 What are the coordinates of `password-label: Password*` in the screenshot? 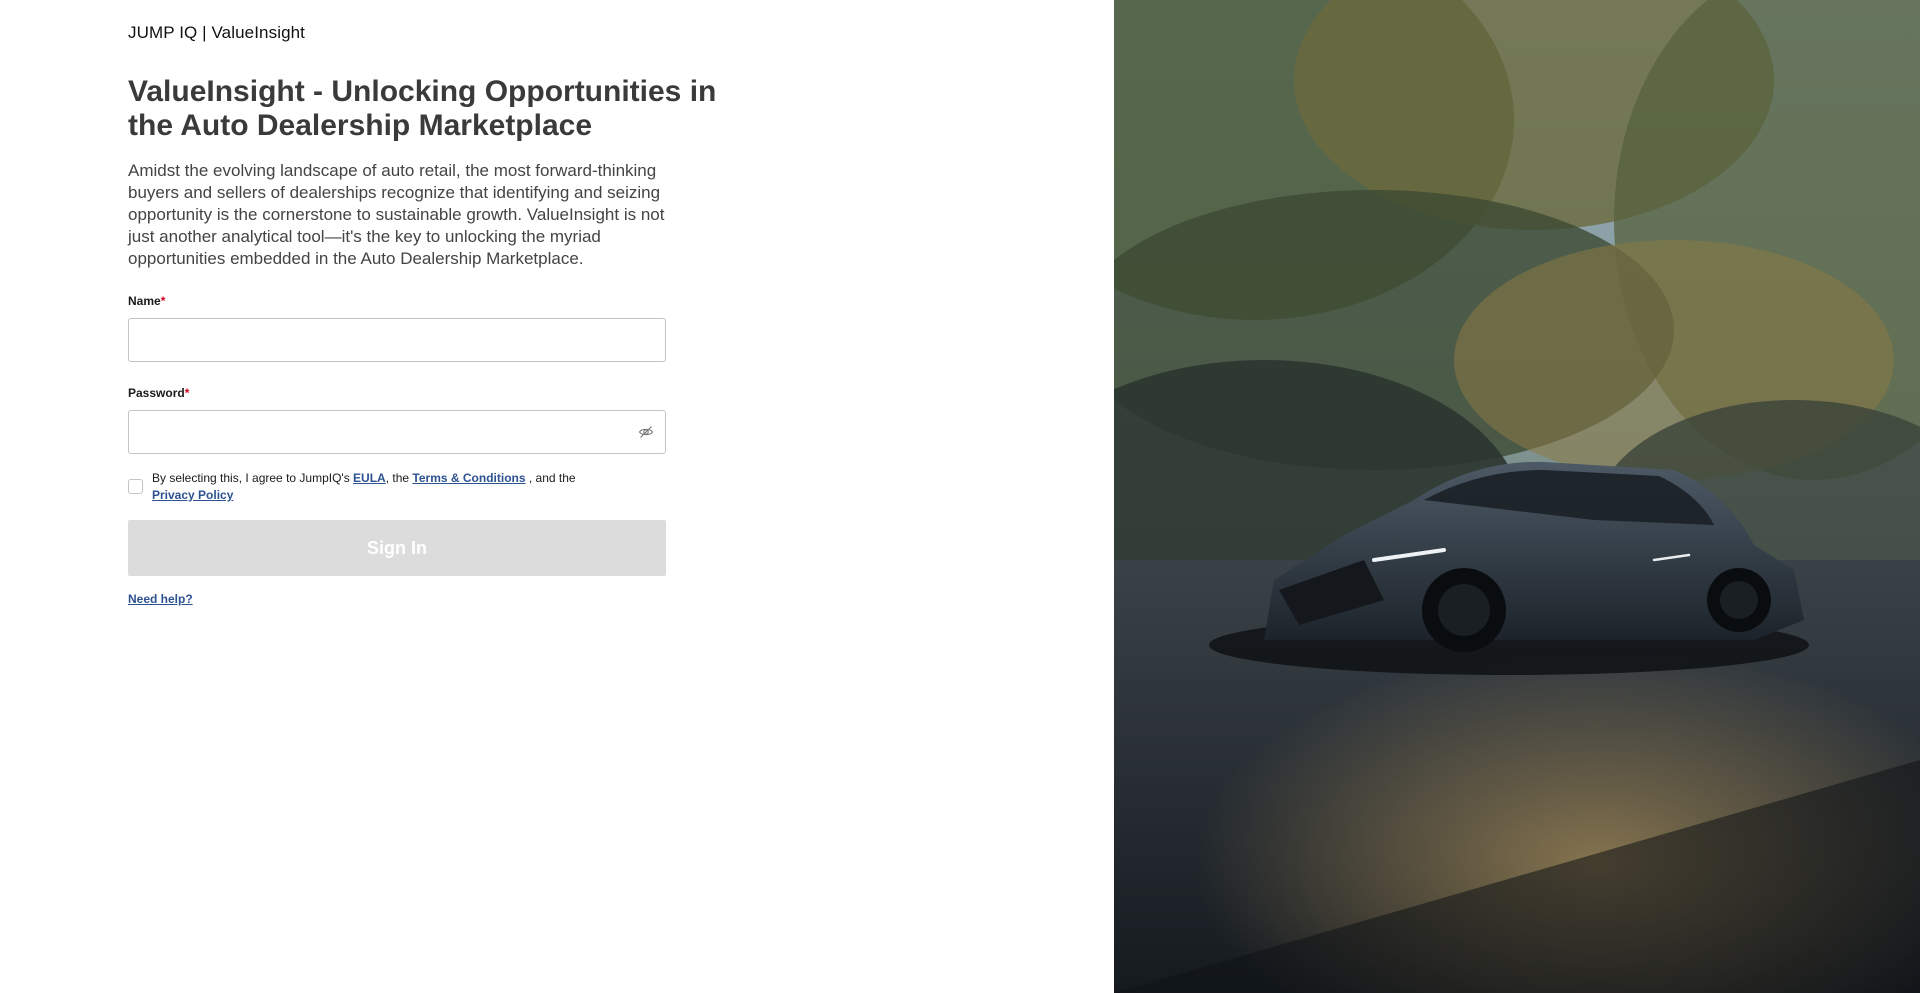 It's located at (158, 393).